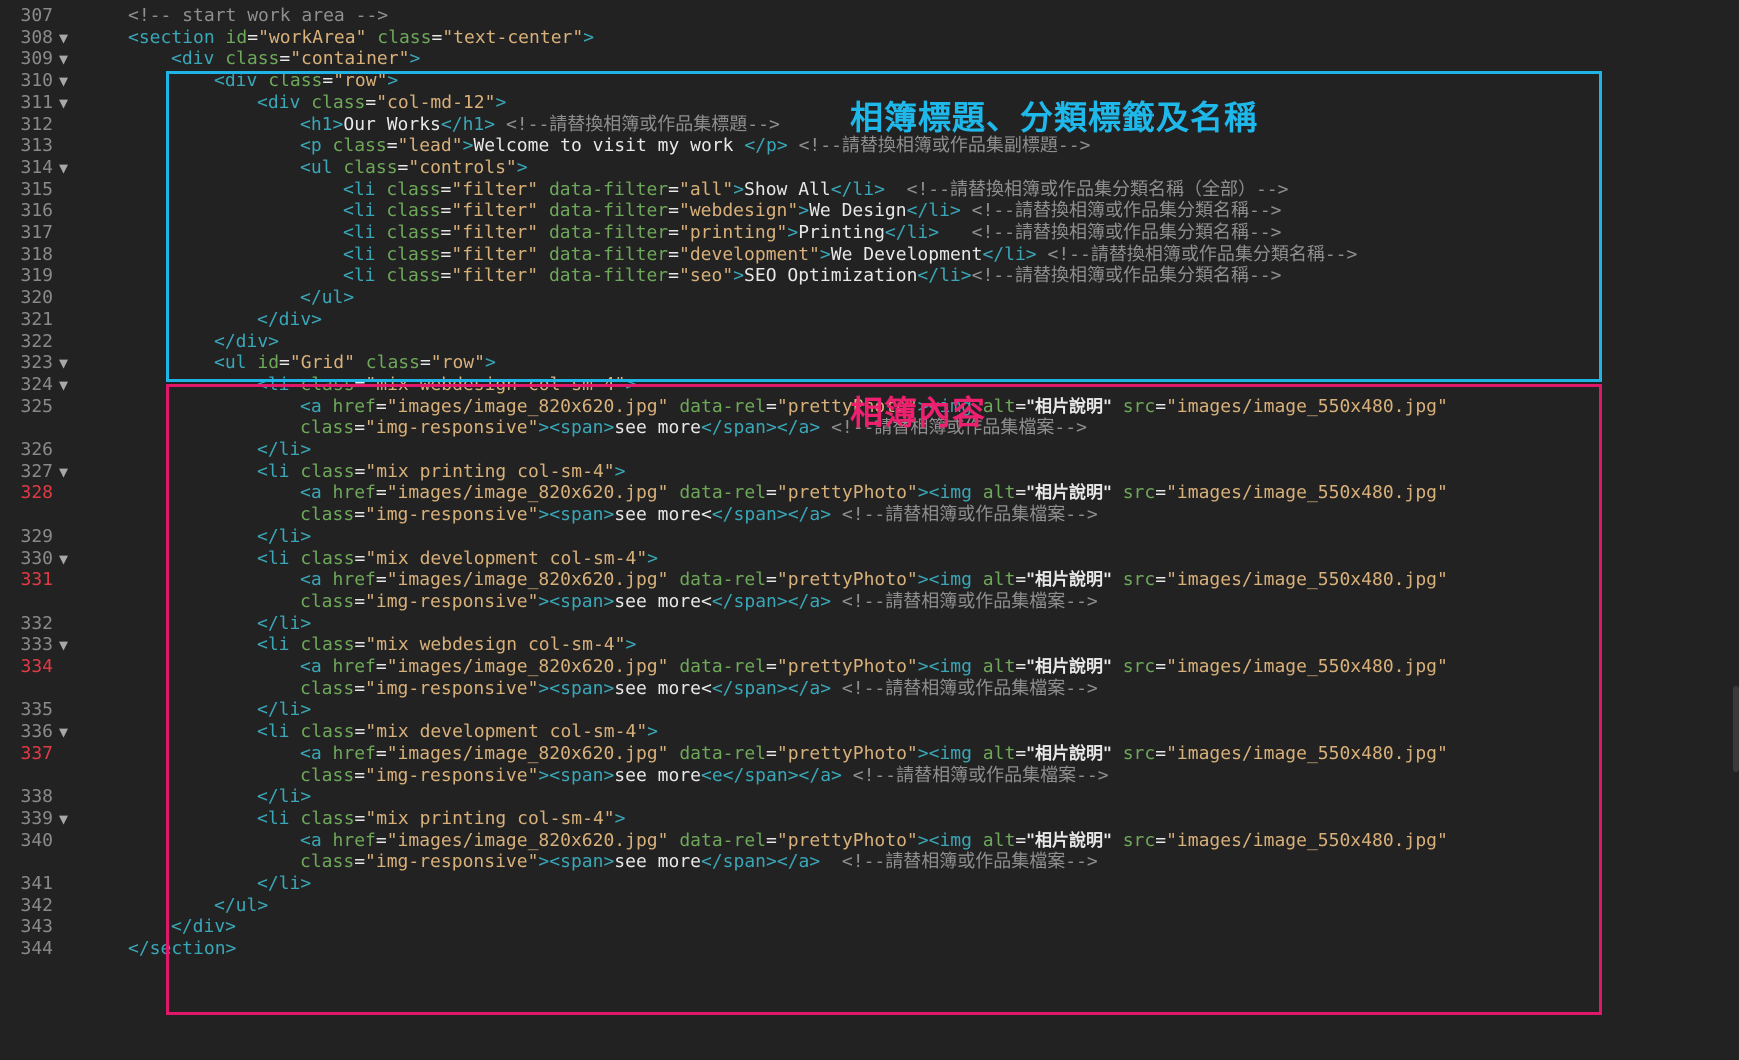 This screenshot has height=1060, width=1739. I want to click on line-number: 325, so click(36, 406).